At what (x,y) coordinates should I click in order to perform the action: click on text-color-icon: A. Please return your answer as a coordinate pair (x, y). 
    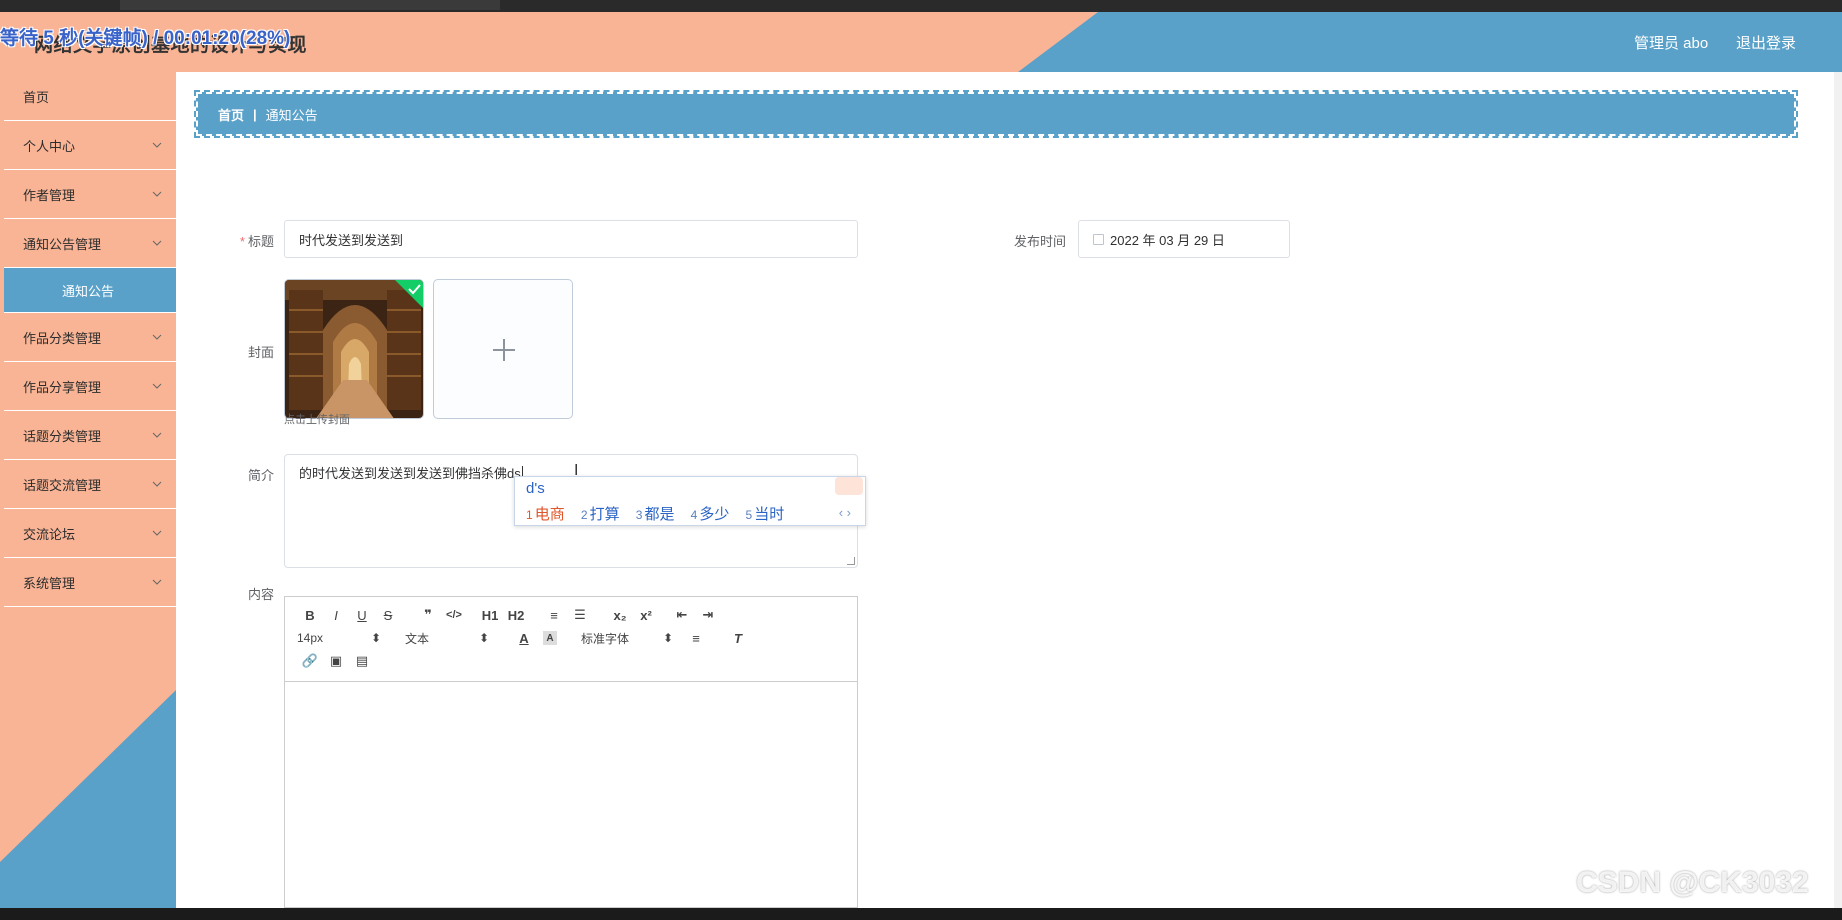
    Looking at the image, I should click on (524, 638).